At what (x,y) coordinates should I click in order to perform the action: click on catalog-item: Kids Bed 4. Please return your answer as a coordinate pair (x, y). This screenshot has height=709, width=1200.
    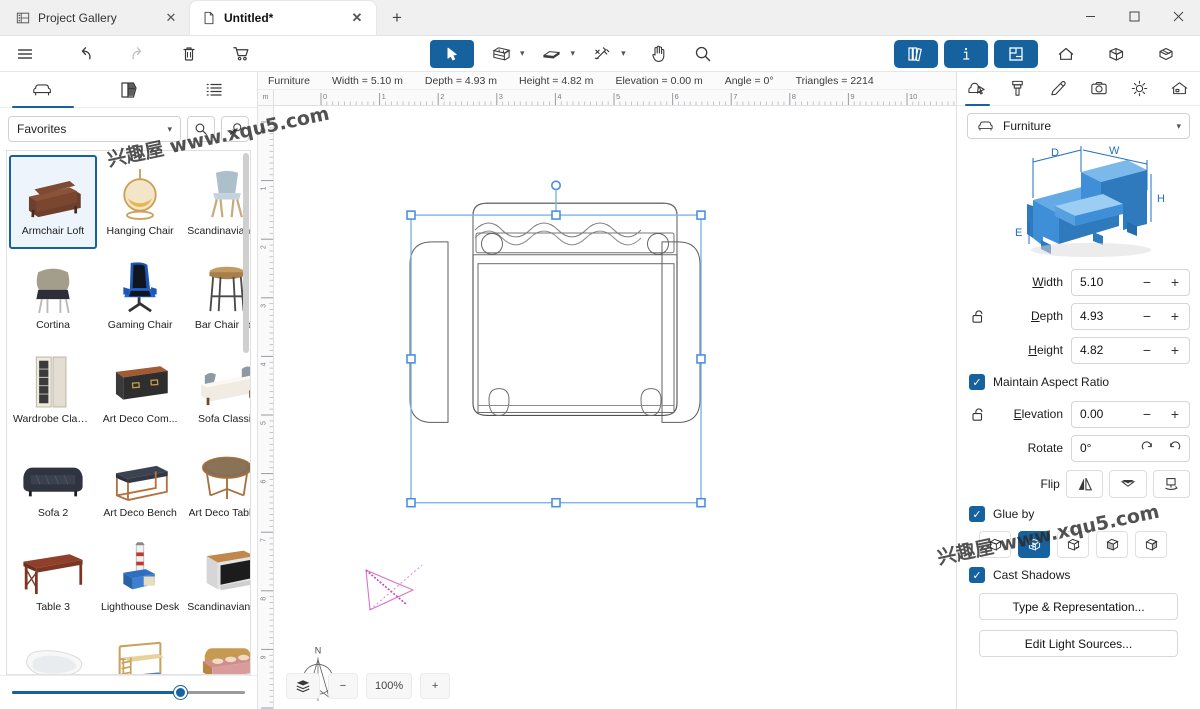
    Looking at the image, I should click on (140, 649).